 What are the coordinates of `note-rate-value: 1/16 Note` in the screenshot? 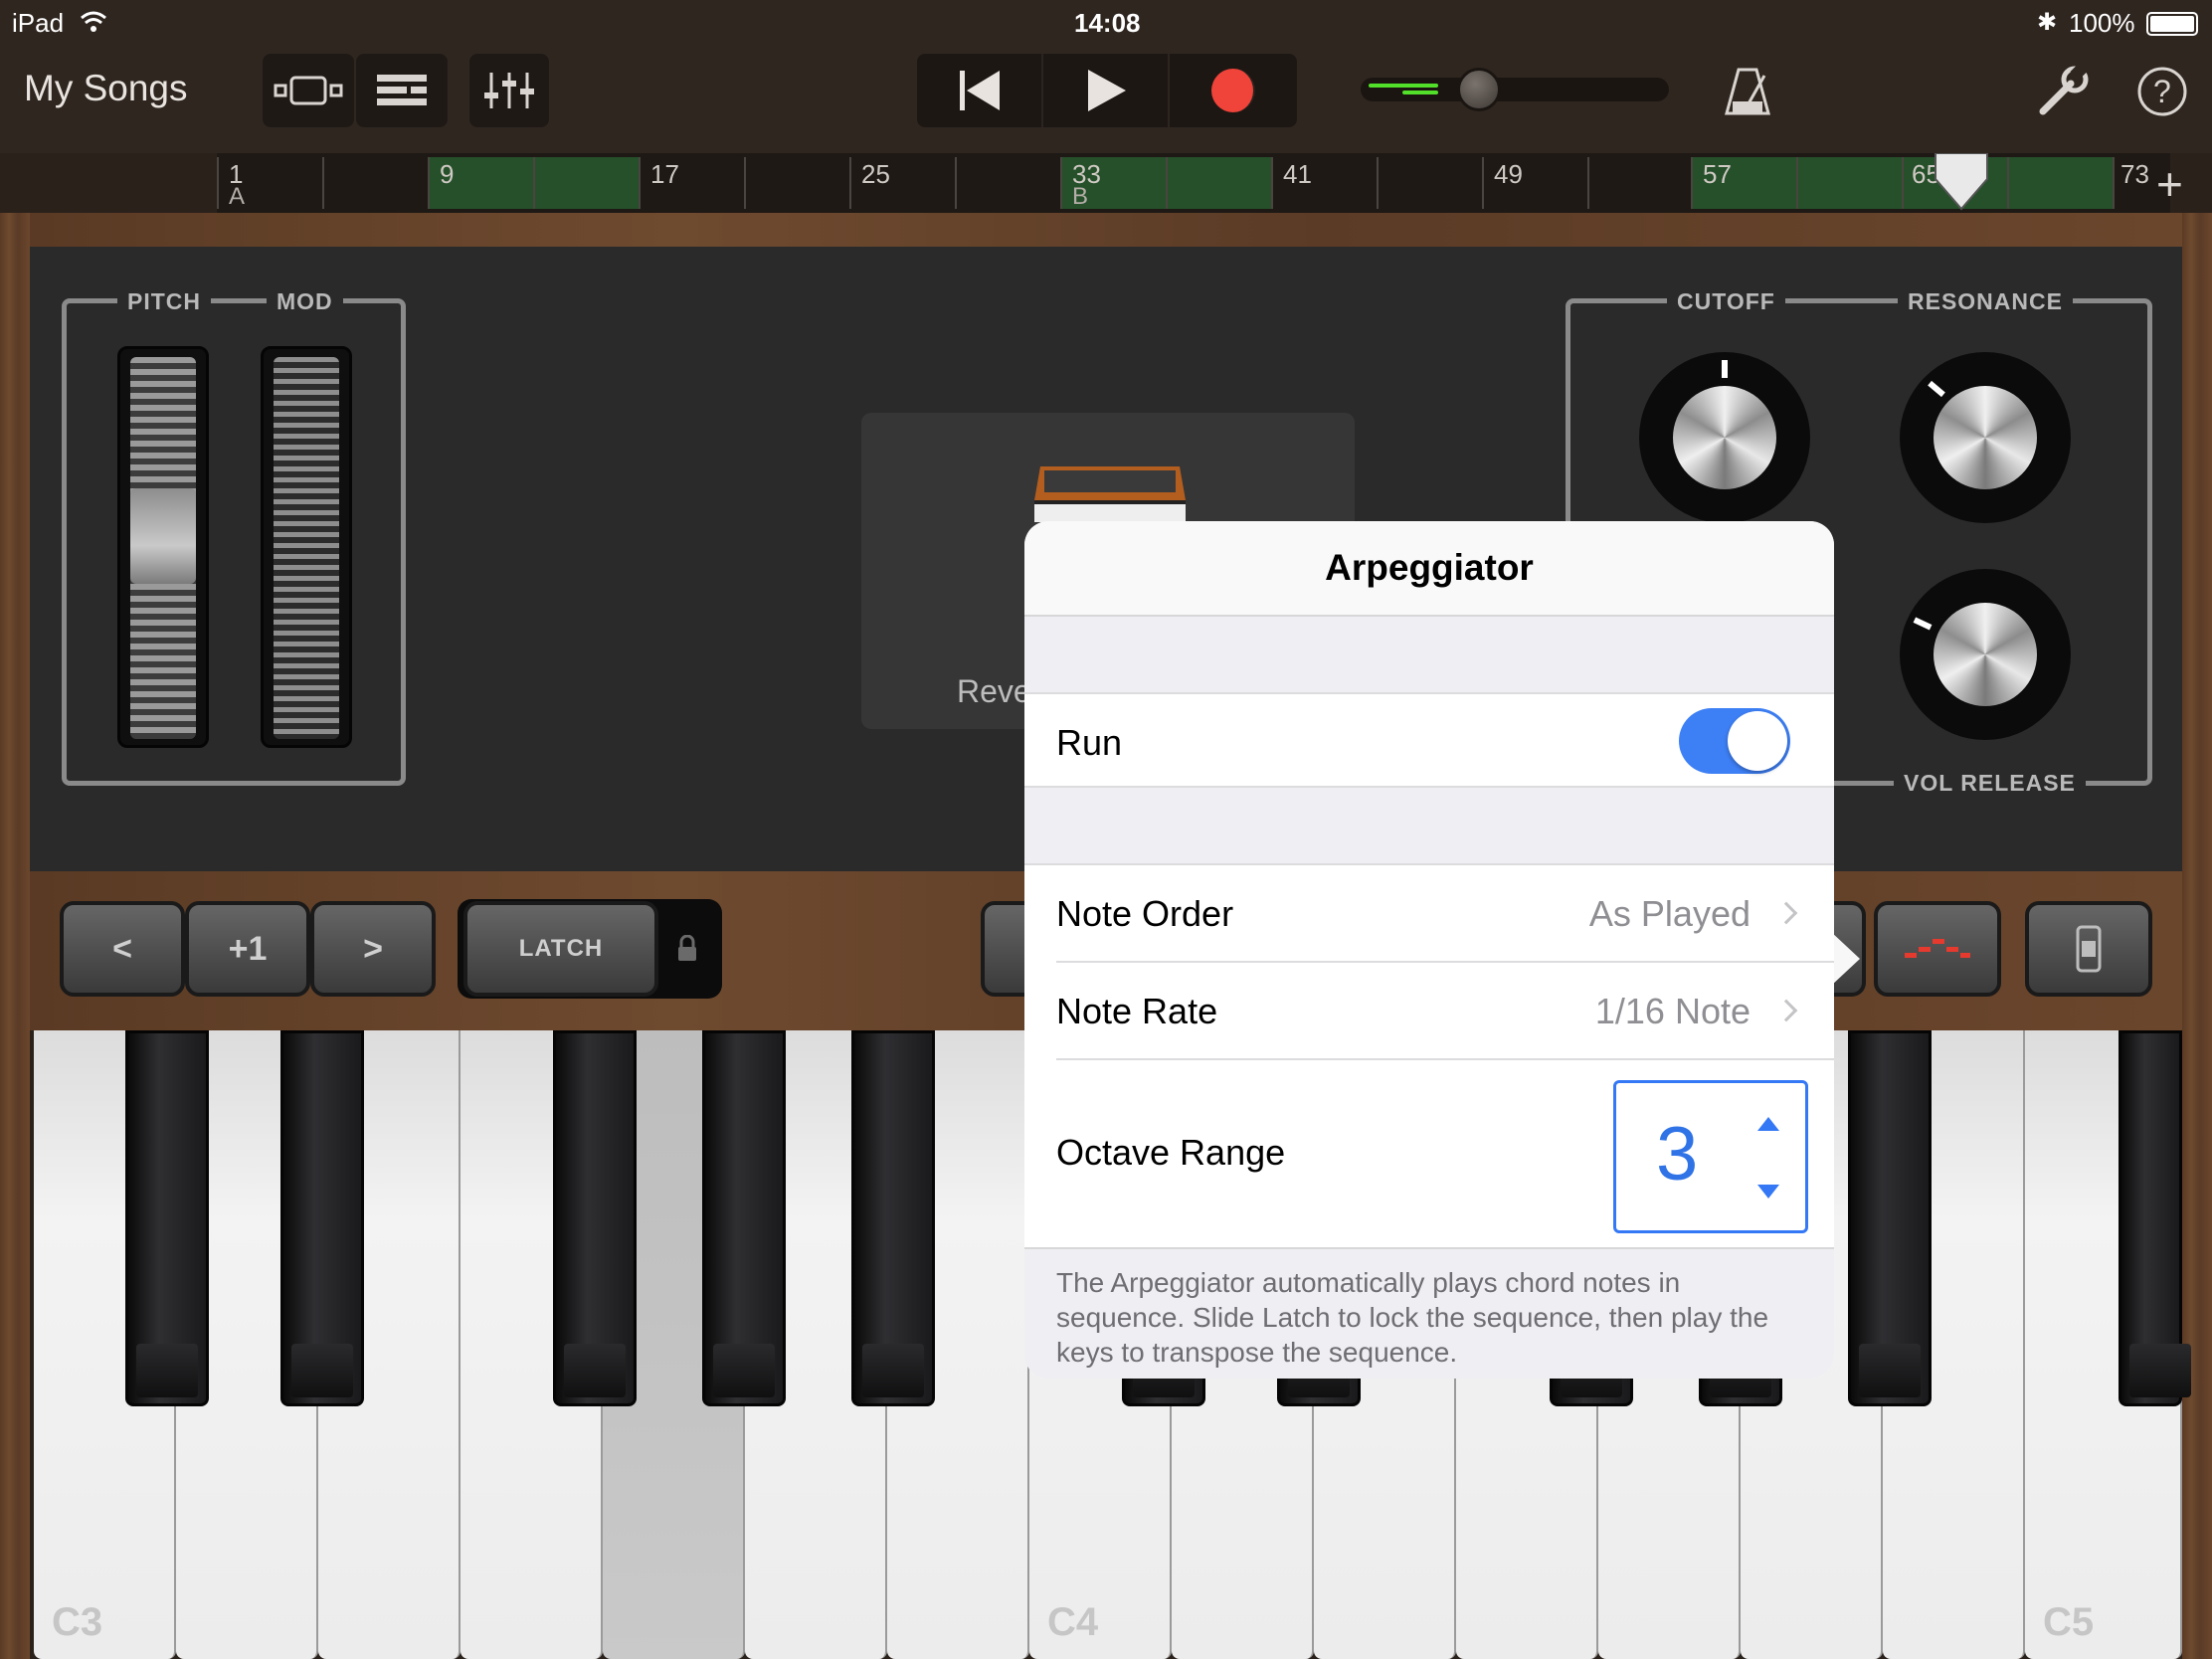 It's located at (1672, 1011).